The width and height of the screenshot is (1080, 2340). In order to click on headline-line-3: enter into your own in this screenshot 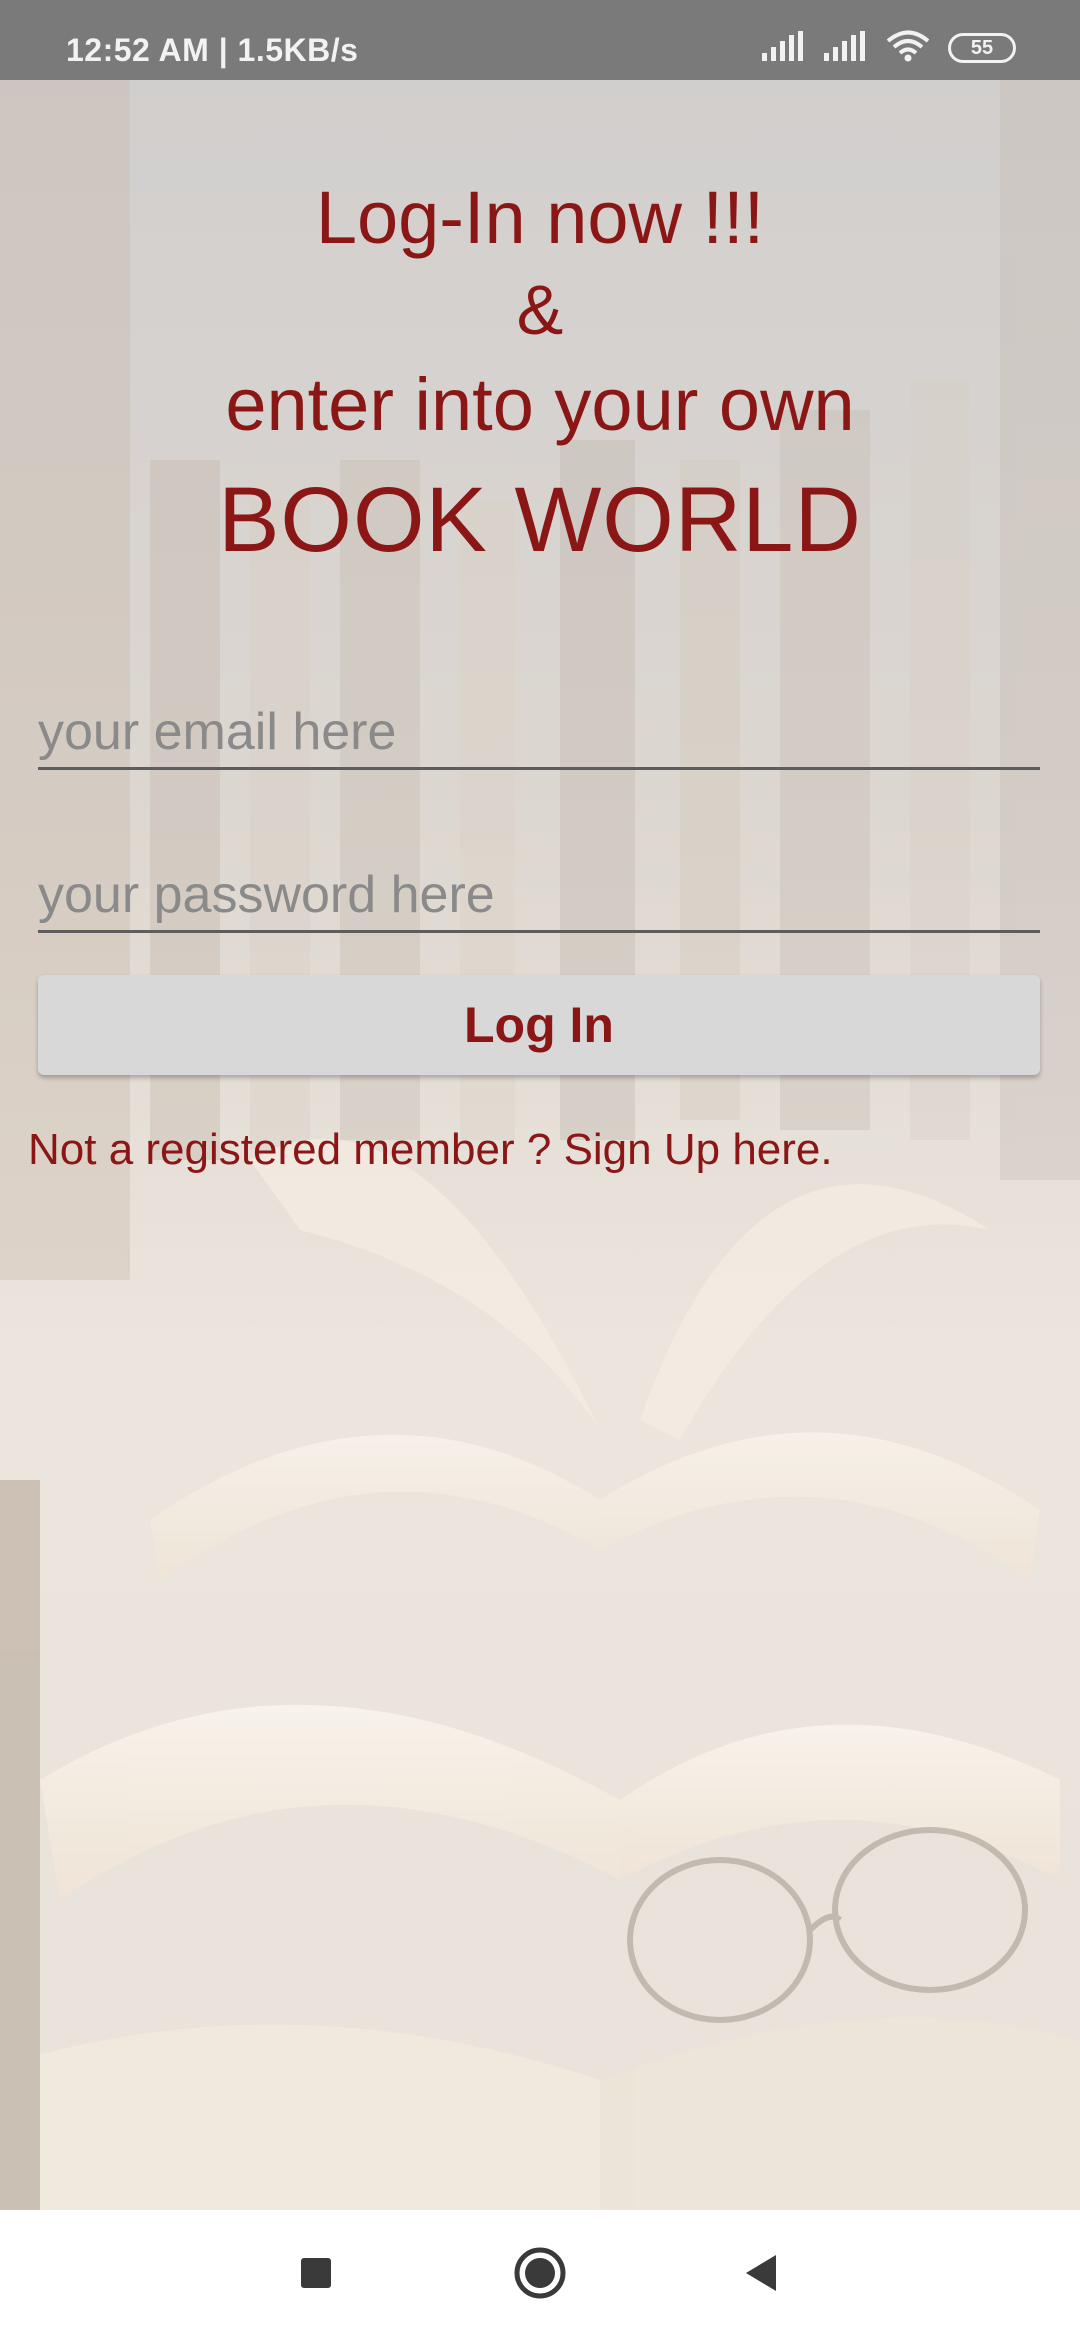, I will do `click(540, 404)`.